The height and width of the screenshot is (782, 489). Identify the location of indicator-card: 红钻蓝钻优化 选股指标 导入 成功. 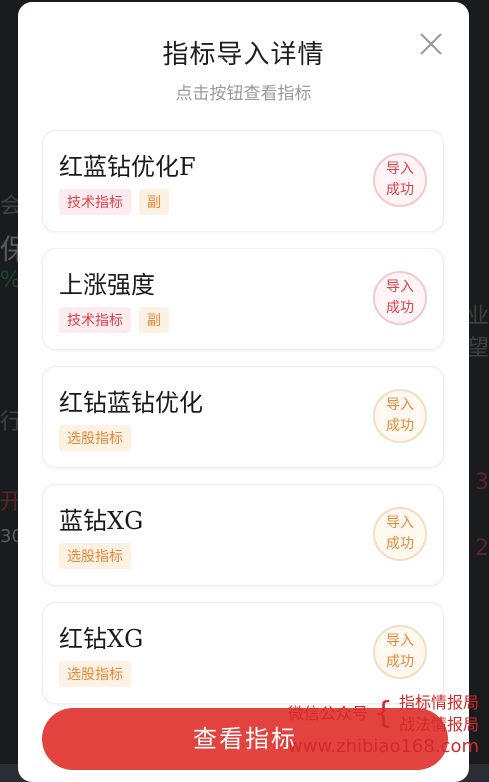
(243, 417).